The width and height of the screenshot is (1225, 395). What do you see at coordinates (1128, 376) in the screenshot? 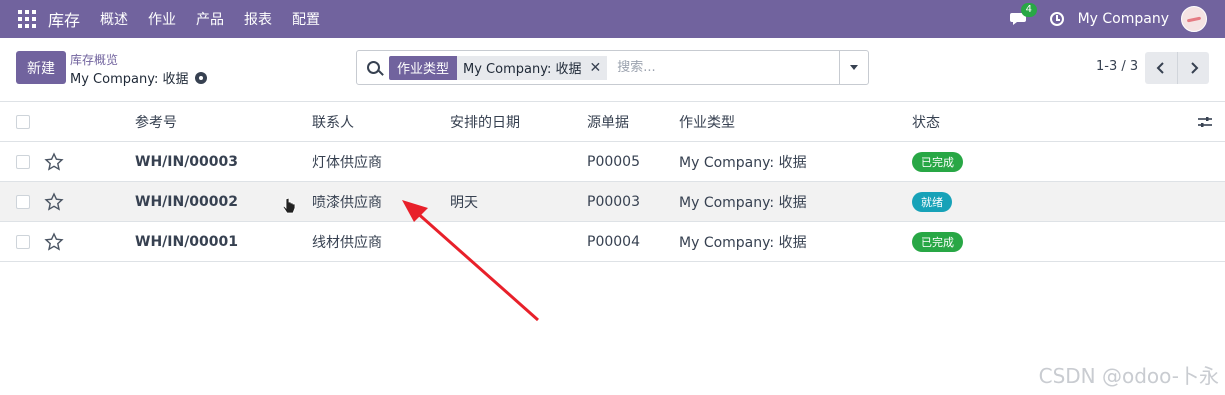
I see `watermark: CSDN @odoo-卜永` at bounding box center [1128, 376].